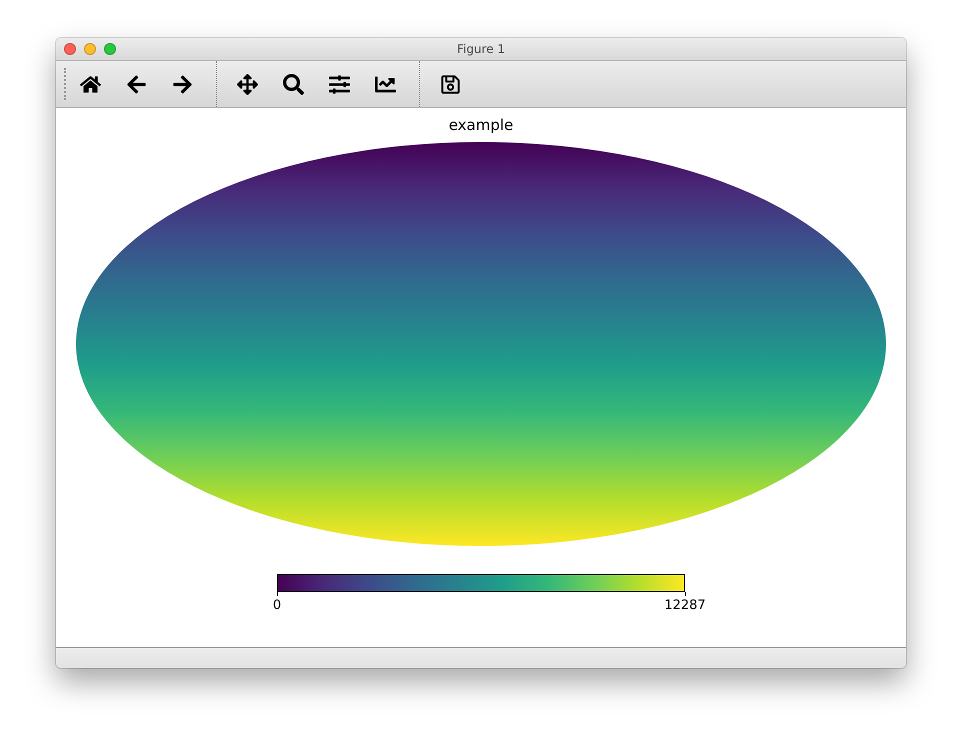 This screenshot has height=743, width=962. I want to click on search-icon, so click(293, 84).